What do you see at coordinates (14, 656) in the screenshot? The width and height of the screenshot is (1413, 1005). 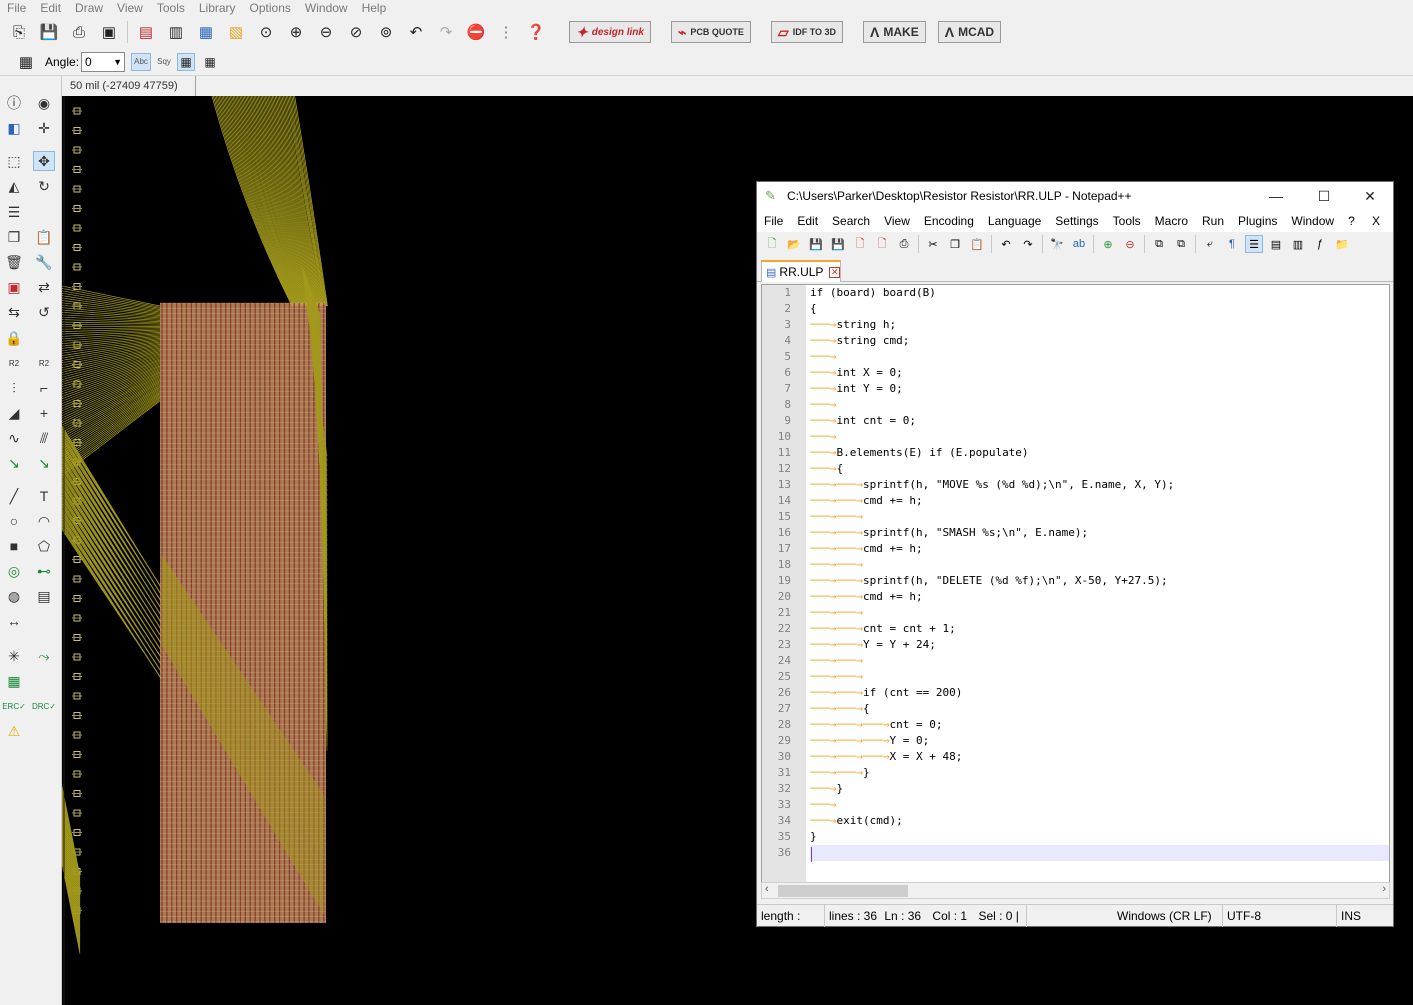 I see `ratsnest-icon: ✳` at bounding box center [14, 656].